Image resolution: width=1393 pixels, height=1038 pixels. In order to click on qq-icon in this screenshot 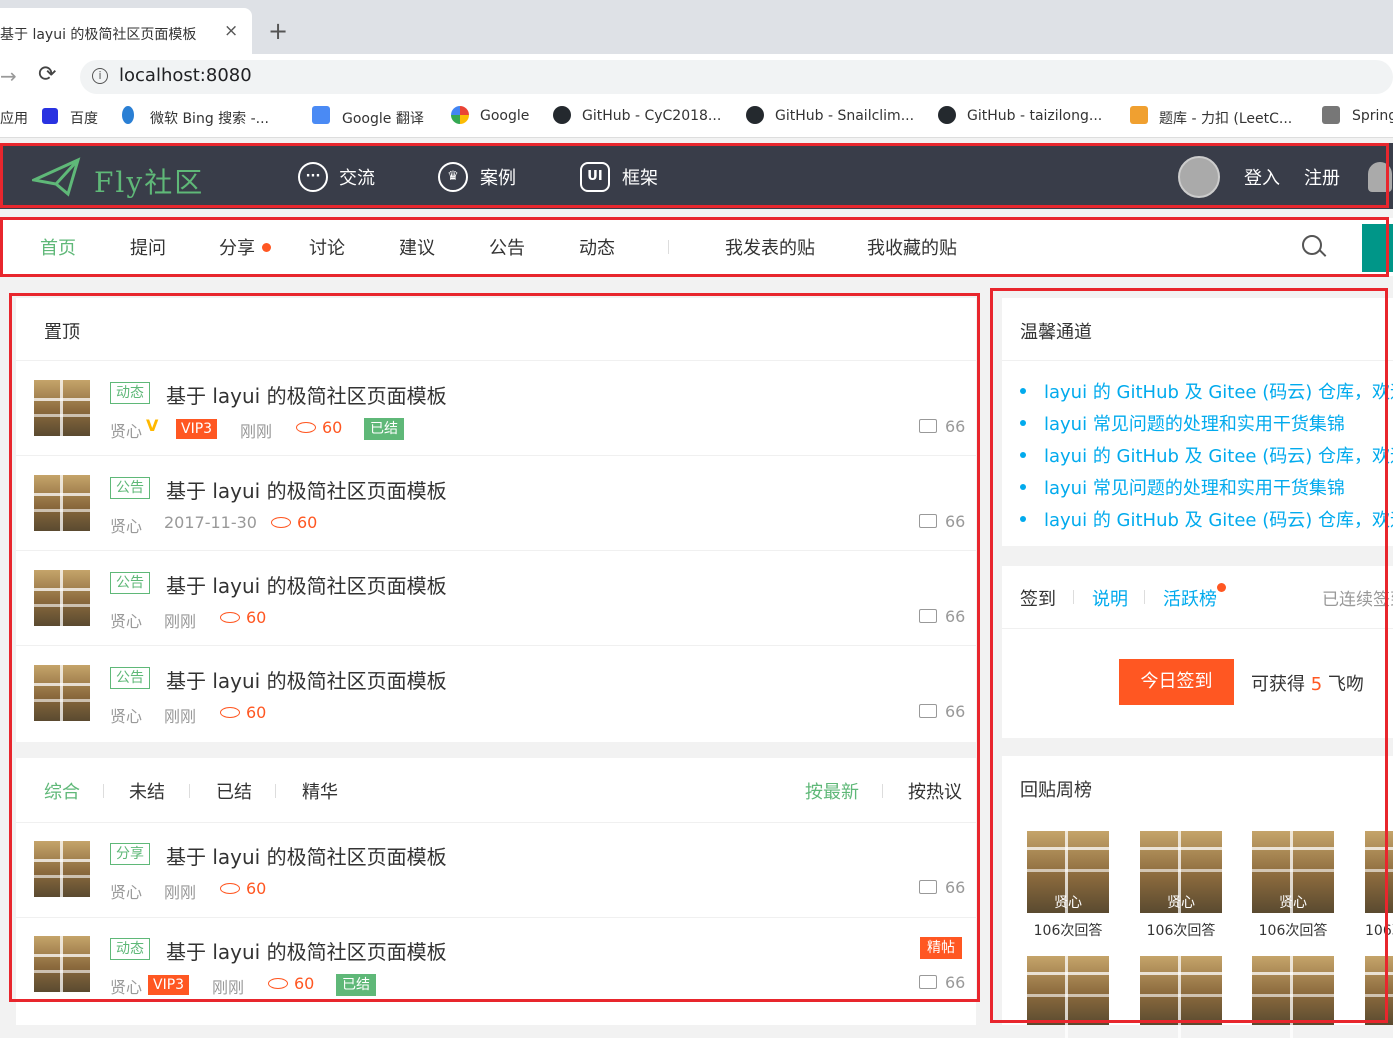, I will do `click(1380, 177)`.